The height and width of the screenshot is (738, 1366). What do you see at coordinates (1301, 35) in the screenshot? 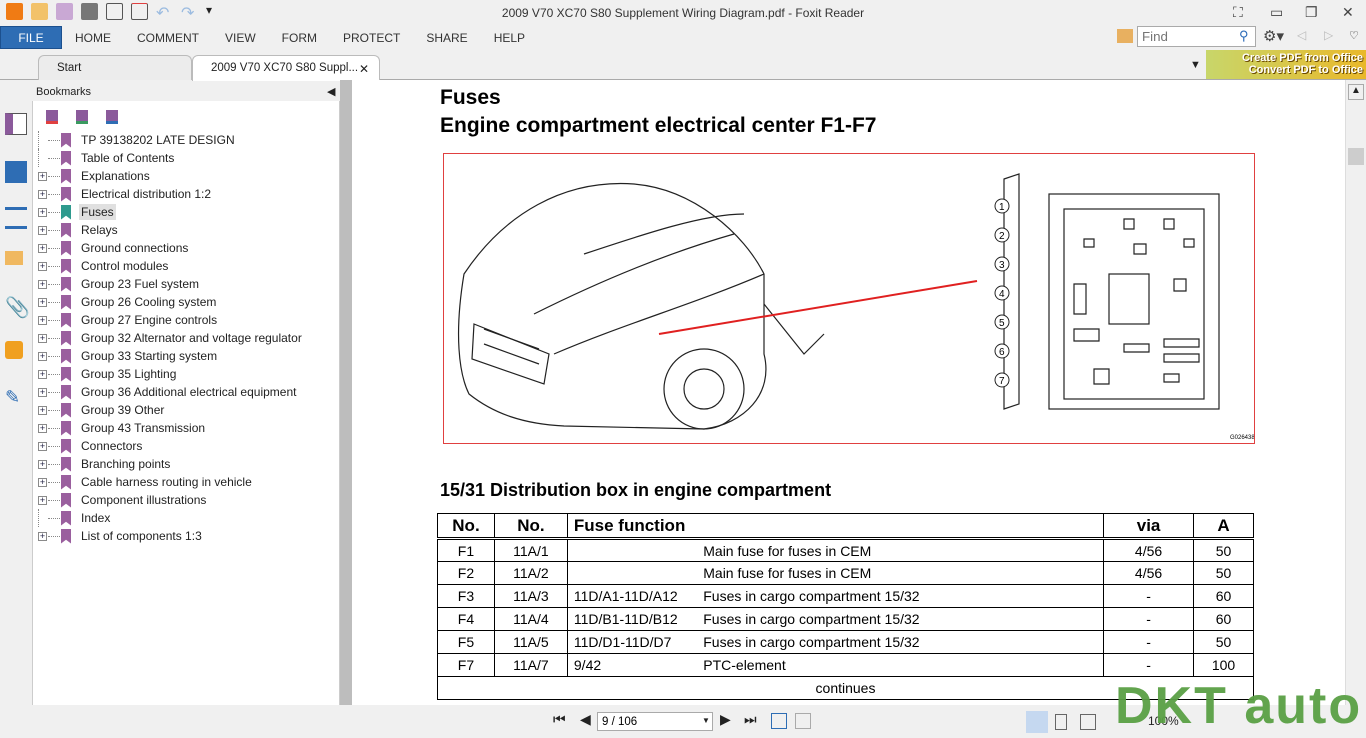
I see `back-icon: ◁` at bounding box center [1301, 35].